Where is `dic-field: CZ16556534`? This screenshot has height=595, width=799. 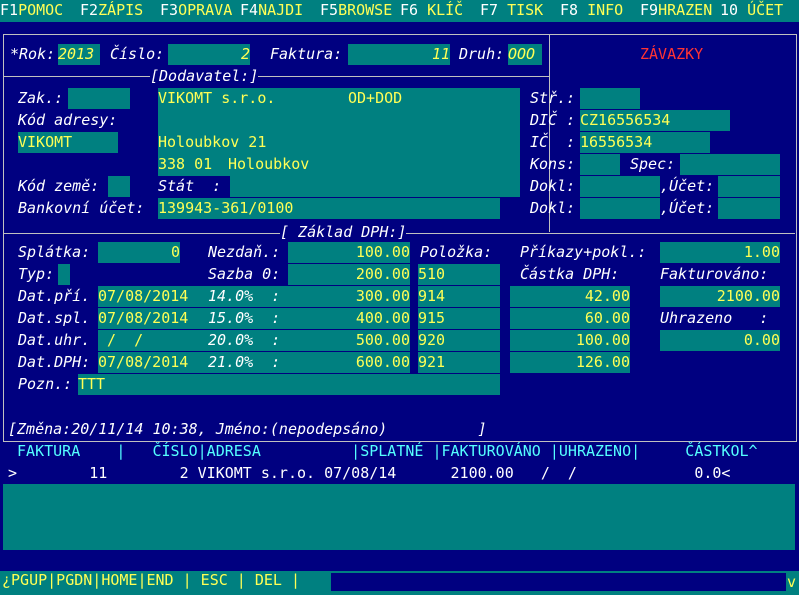
dic-field: CZ16556534 is located at coordinates (655, 120).